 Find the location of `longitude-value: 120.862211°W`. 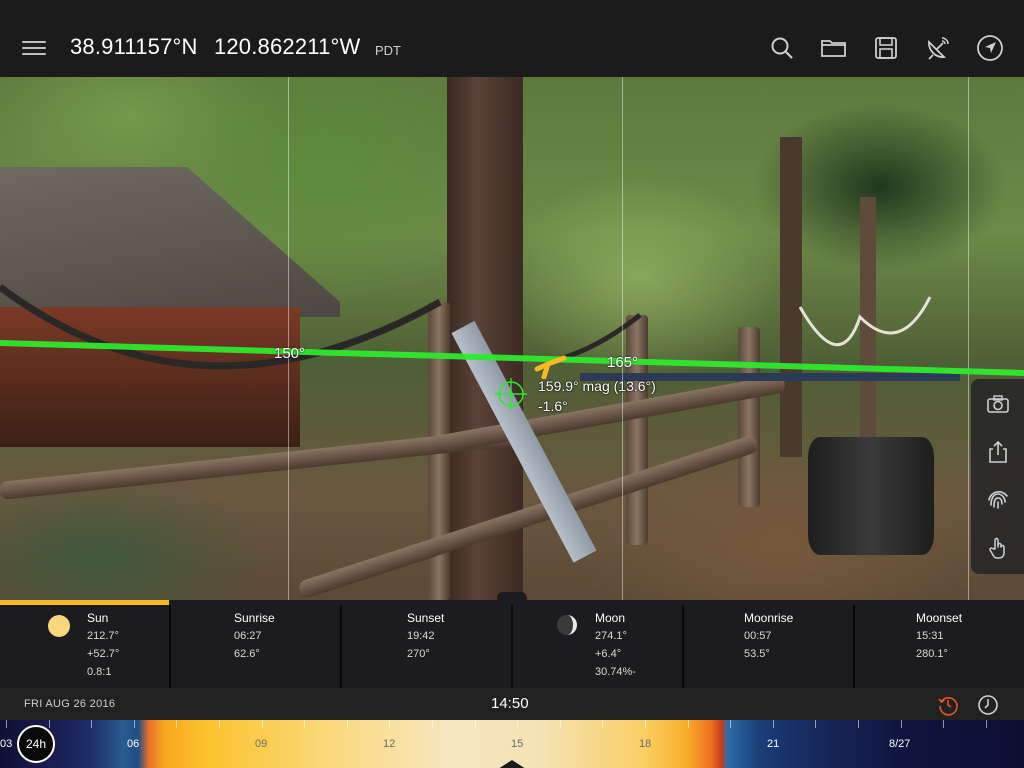

longitude-value: 120.862211°W is located at coordinates (287, 46).